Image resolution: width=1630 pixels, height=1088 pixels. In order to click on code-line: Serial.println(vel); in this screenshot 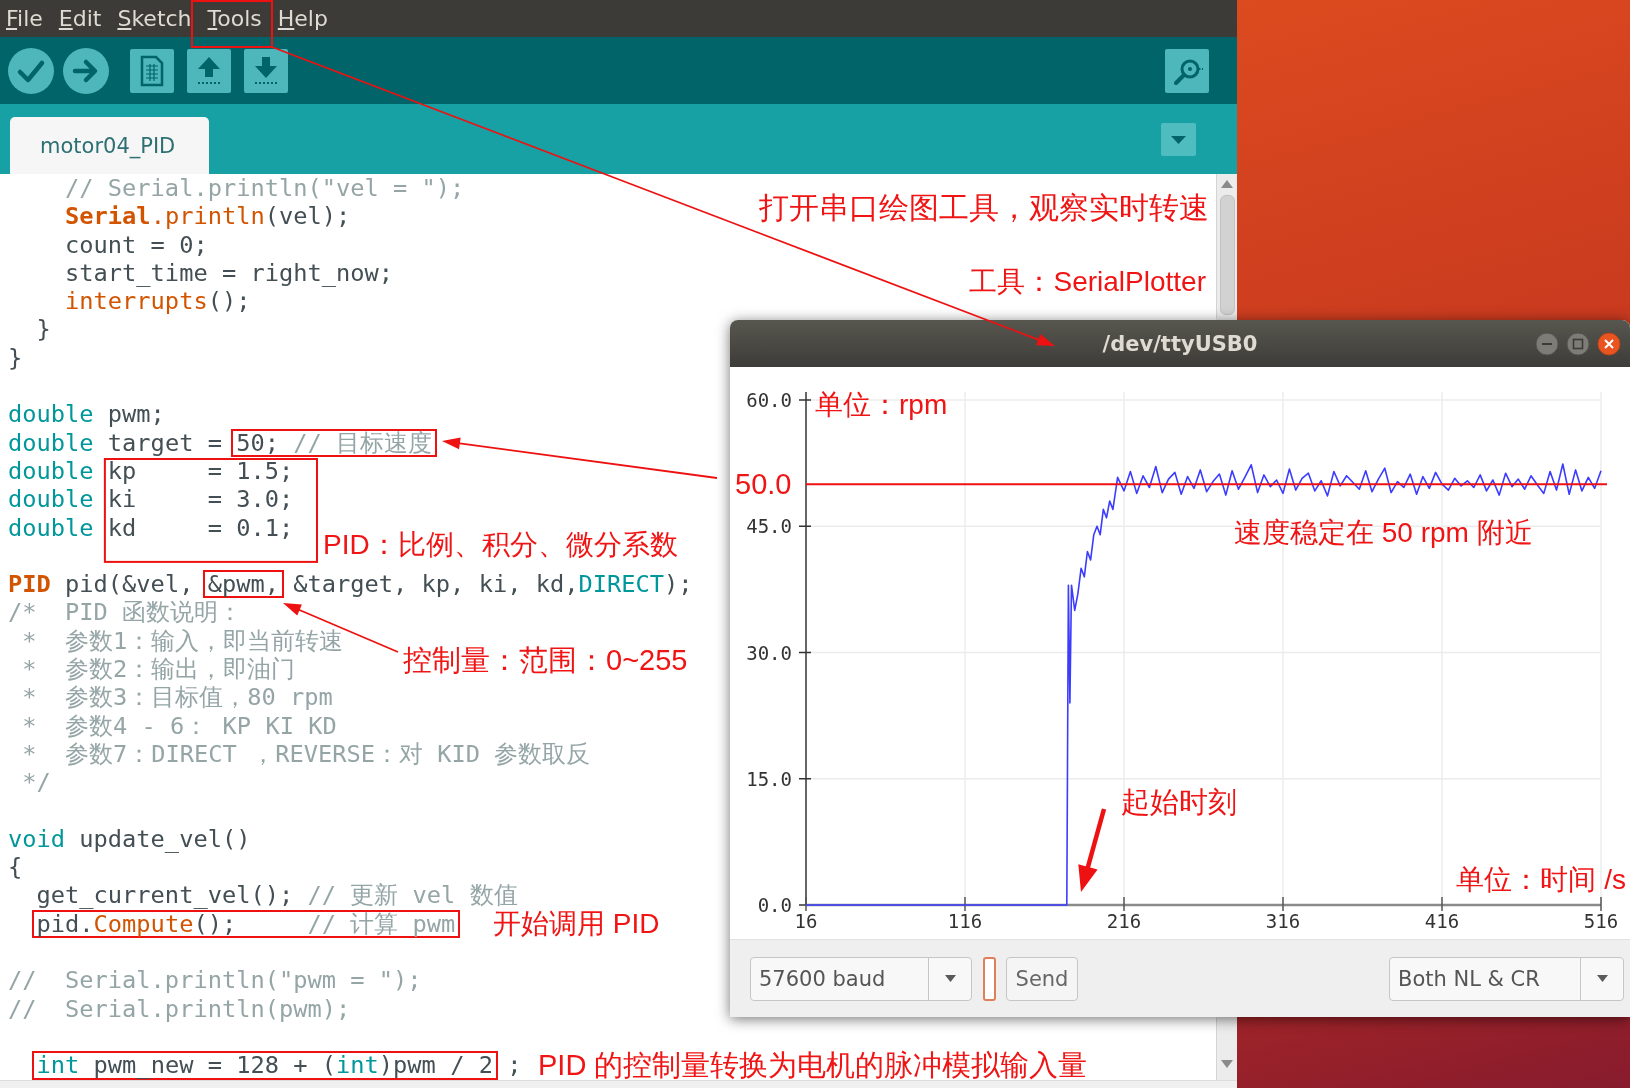, I will do `click(207, 216)`.